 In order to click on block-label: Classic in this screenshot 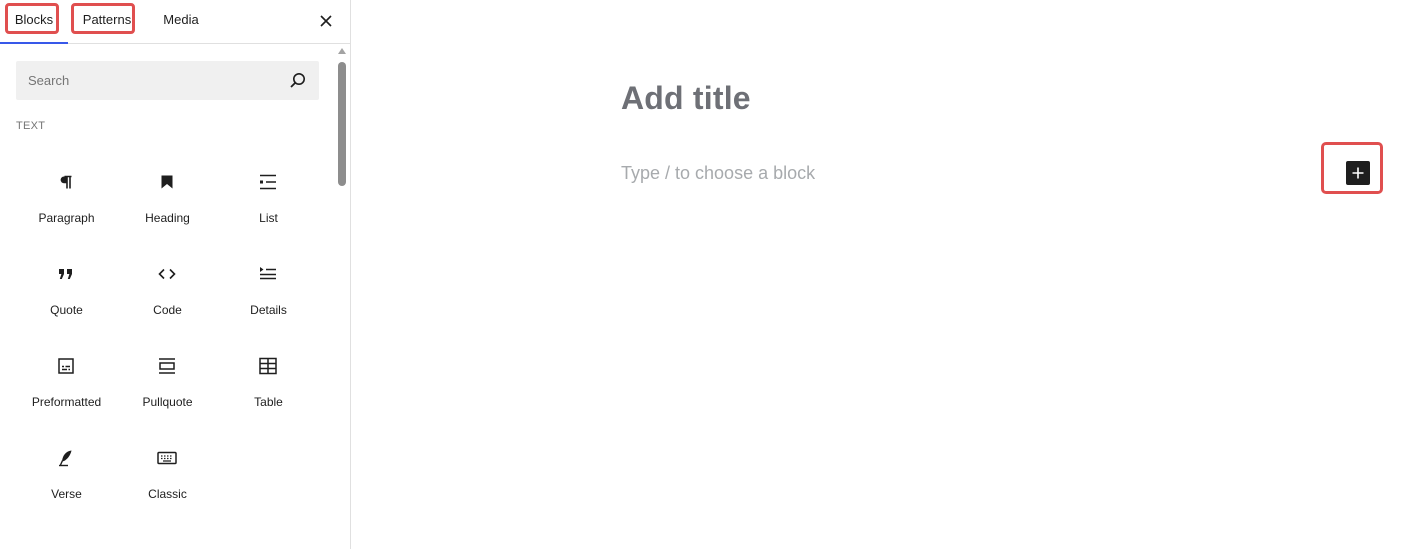, I will do `click(167, 494)`.